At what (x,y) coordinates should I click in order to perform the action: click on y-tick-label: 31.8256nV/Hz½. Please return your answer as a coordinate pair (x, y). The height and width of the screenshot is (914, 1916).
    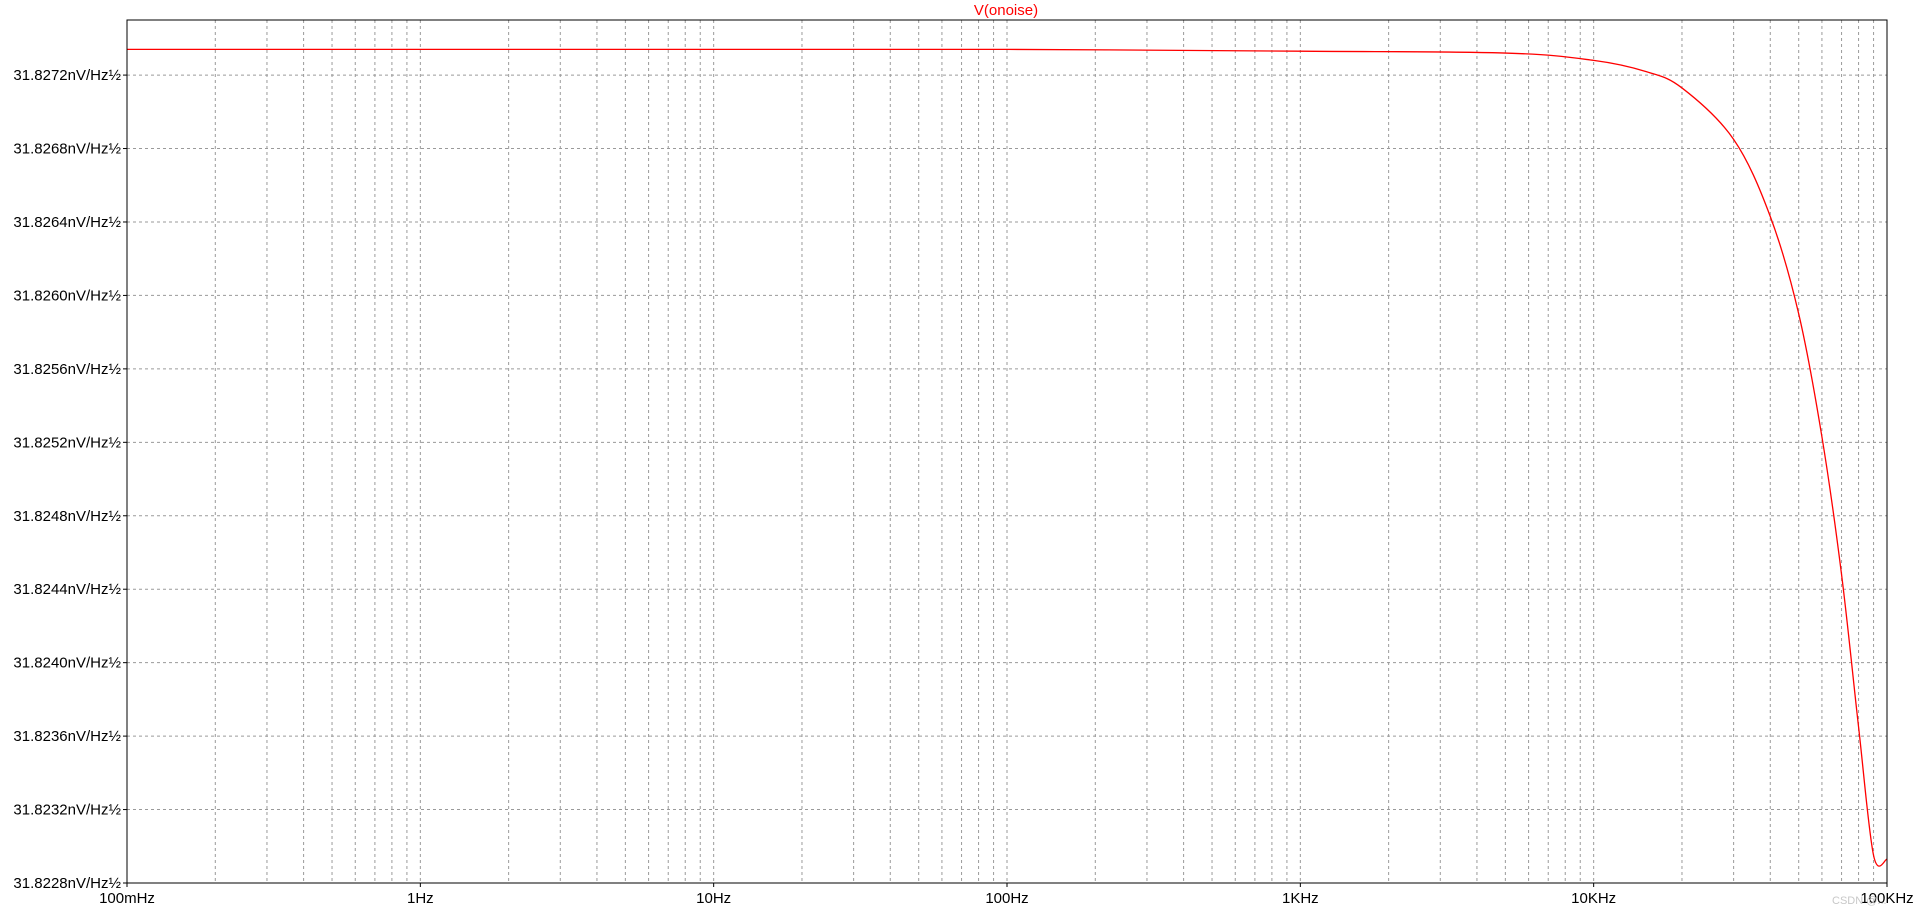
    Looking at the image, I should click on (67, 369).